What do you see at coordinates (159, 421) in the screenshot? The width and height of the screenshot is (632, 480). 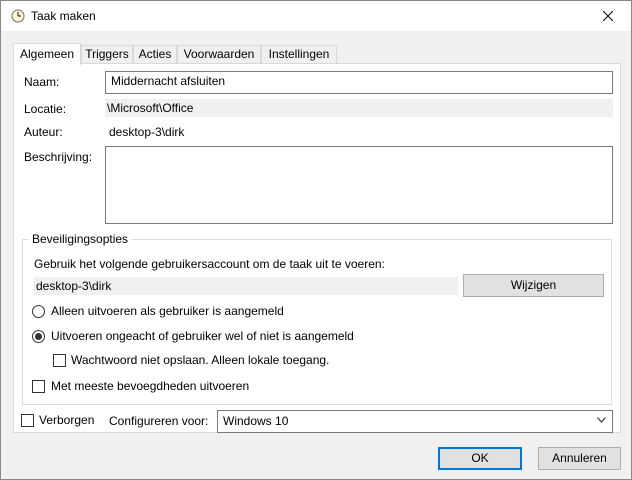 I see `configure-for-label: Configureren voor:` at bounding box center [159, 421].